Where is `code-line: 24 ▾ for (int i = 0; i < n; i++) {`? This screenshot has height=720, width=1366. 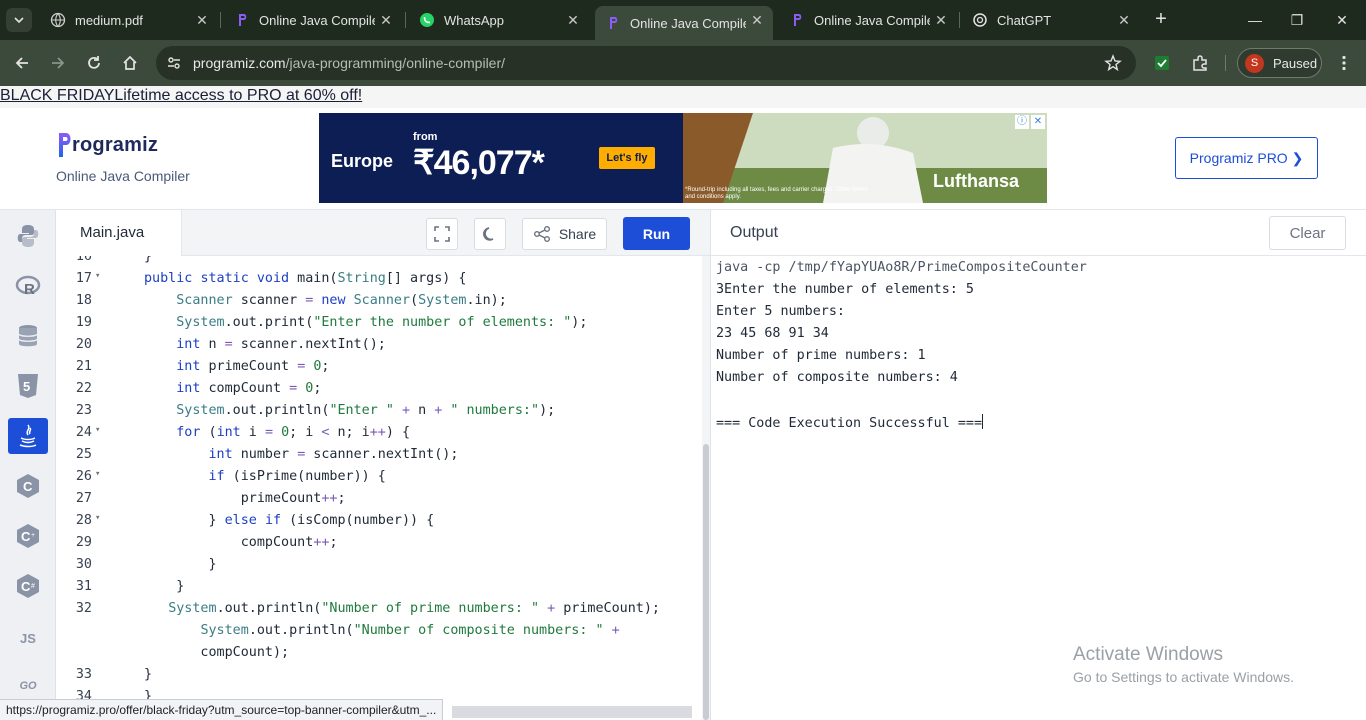
code-line: 24 ▾ for (int i = 0; i < n; i++) { is located at coordinates (379, 433).